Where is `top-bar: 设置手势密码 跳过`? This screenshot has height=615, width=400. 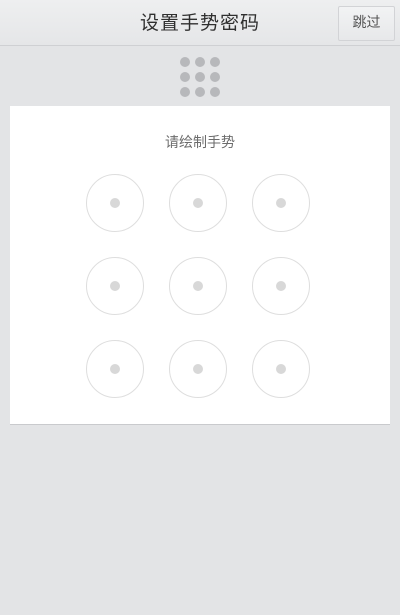 top-bar: 设置手势密码 跳过 is located at coordinates (200, 23).